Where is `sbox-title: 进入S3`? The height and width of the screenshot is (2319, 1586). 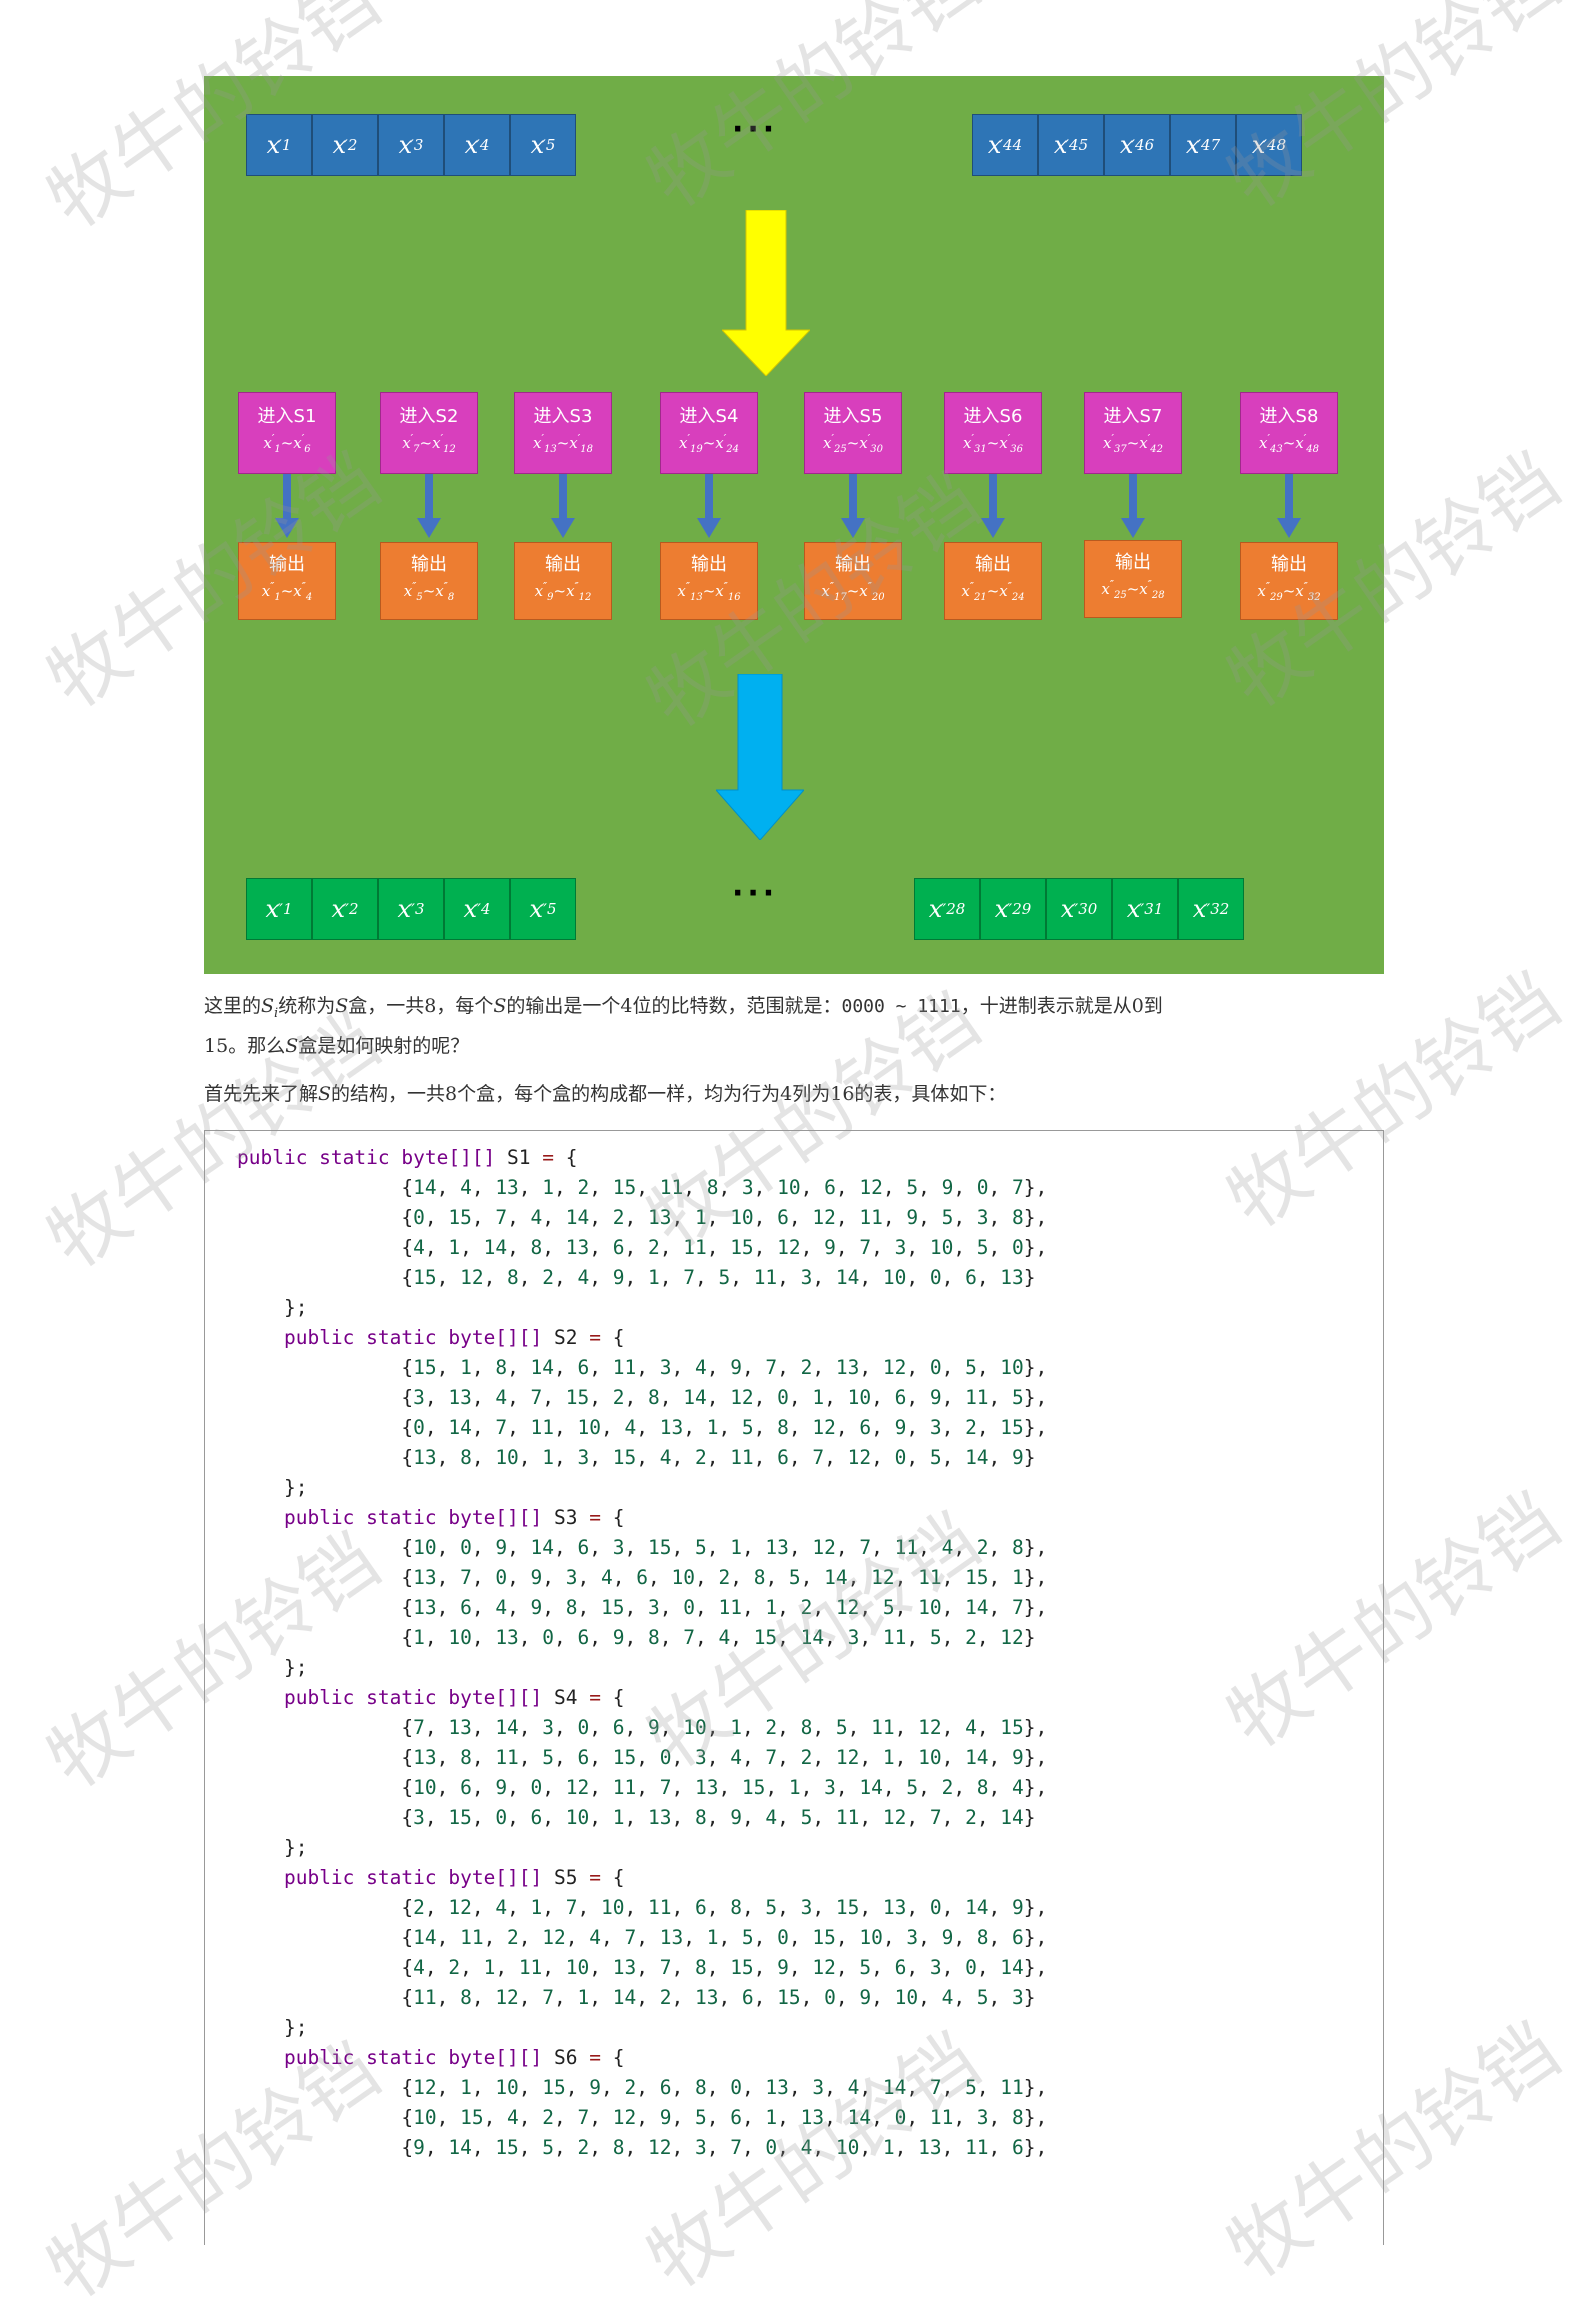
sbox-title: 进入S3 is located at coordinates (563, 416).